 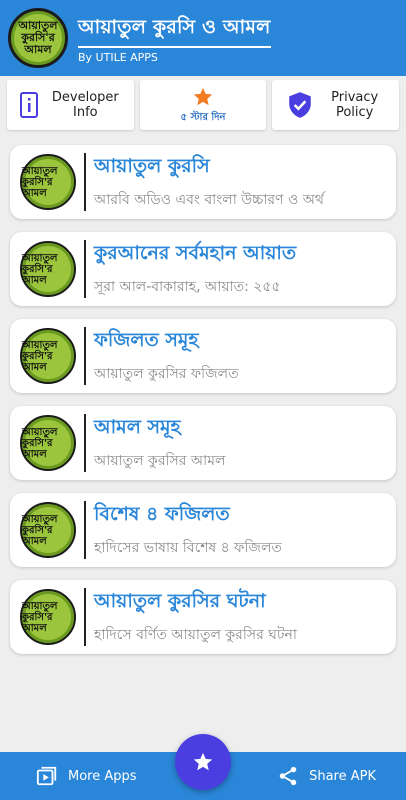 What do you see at coordinates (209, 200) in the screenshot?
I see `item-subtitle: আরবি অডিও এবং বাংলা উচ্চারণ ও অর্থ` at bounding box center [209, 200].